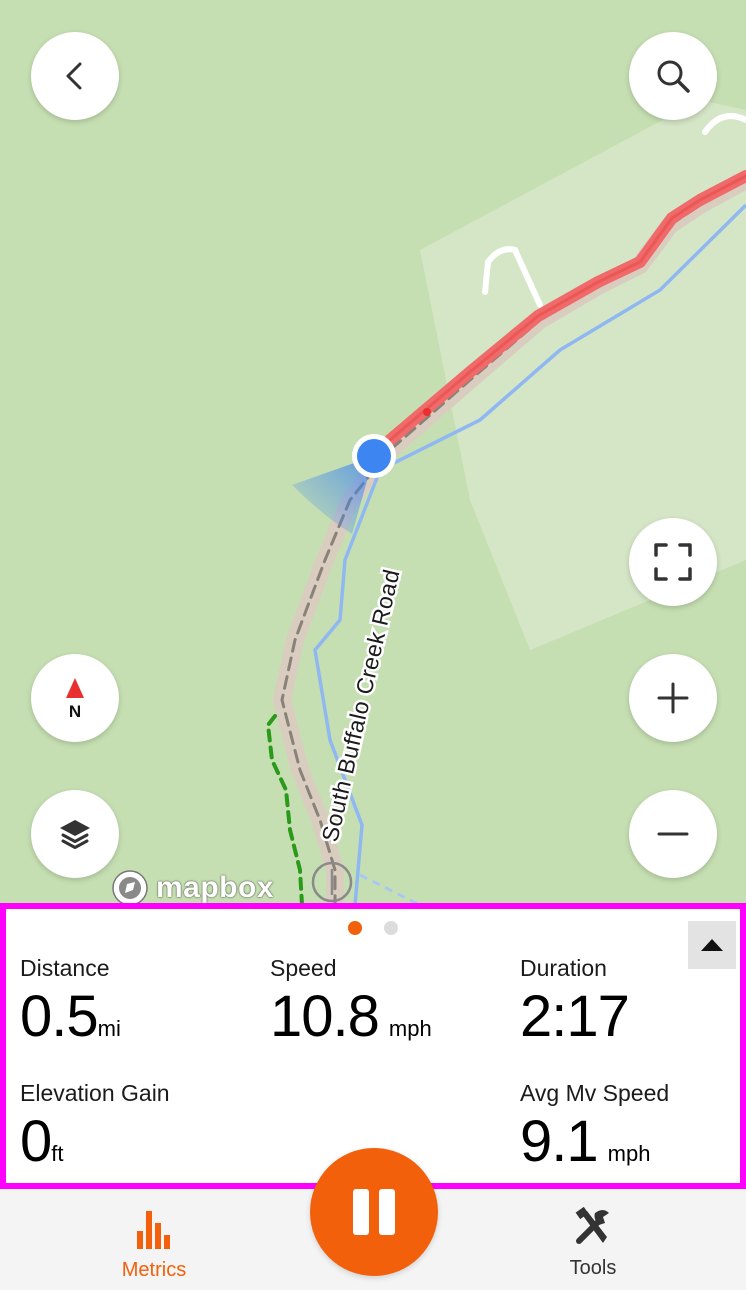 This screenshot has height=1290, width=746. I want to click on metric-duration: Duration 2:17, so click(575, 1002).